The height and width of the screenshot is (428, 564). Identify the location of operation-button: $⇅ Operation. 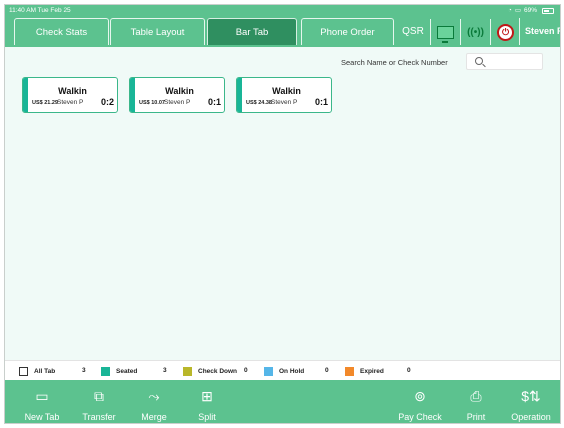
(531, 401).